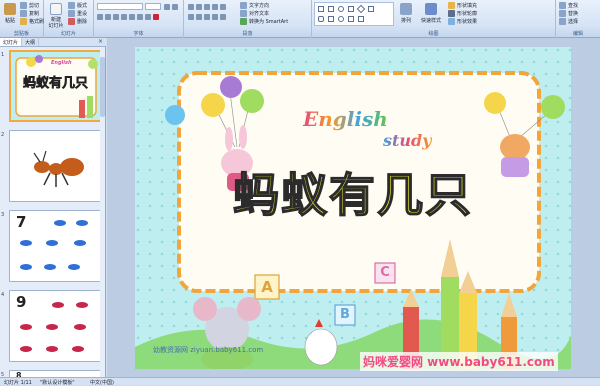  What do you see at coordinates (300, 381) in the screenshot?
I see `status-bar: 幻灯片 1/11 "默认设计模板" 中文(中国)` at bounding box center [300, 381].